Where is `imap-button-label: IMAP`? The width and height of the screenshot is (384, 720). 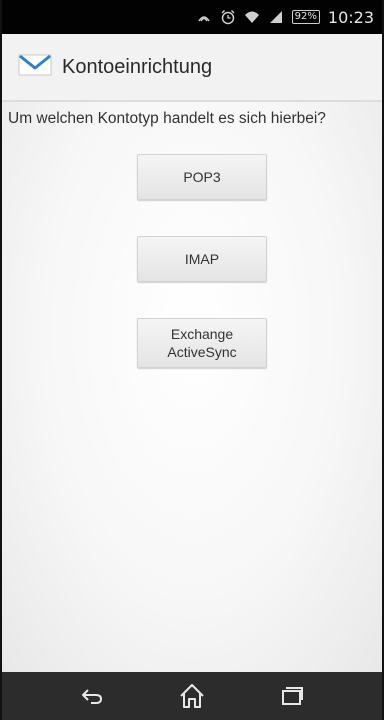 imap-button-label: IMAP is located at coordinates (202, 259).